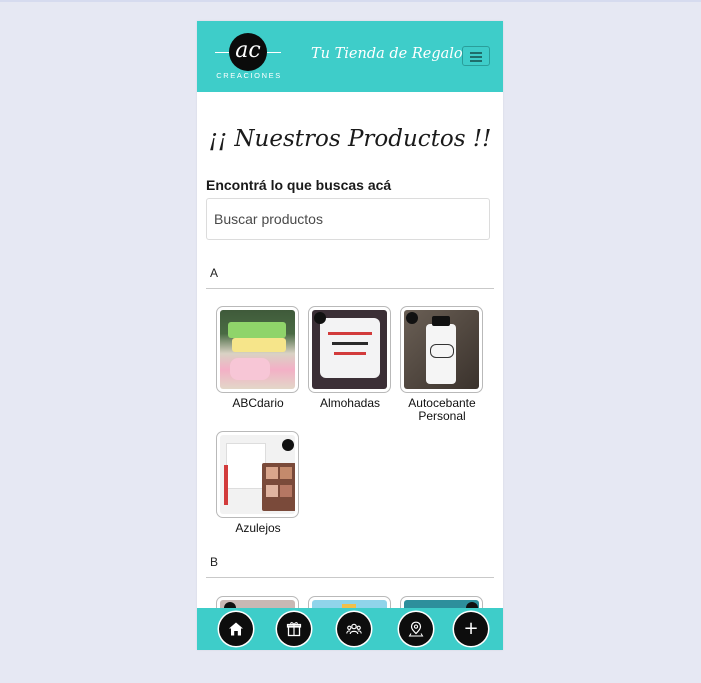 This screenshot has width=701, height=683. I want to click on nav-about-button, so click(354, 629).